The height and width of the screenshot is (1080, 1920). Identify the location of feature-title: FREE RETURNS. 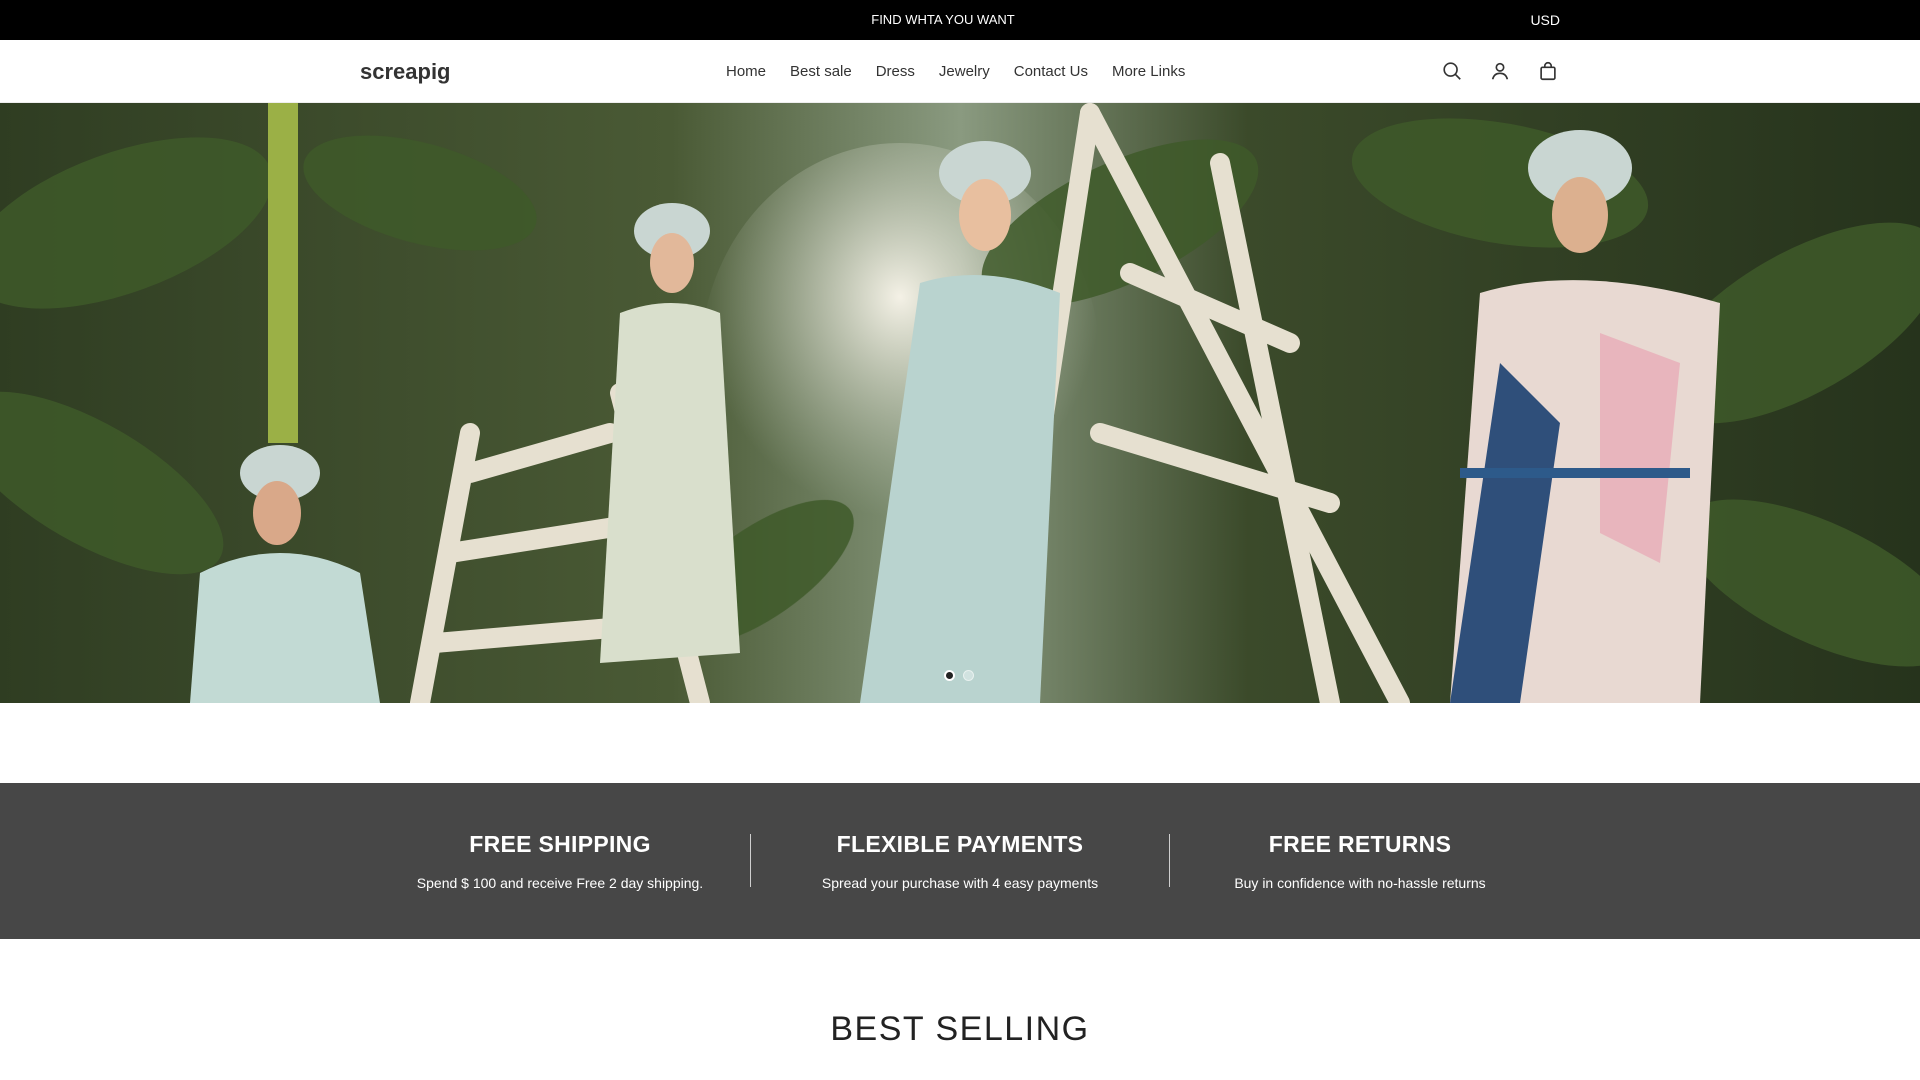
(1360, 844).